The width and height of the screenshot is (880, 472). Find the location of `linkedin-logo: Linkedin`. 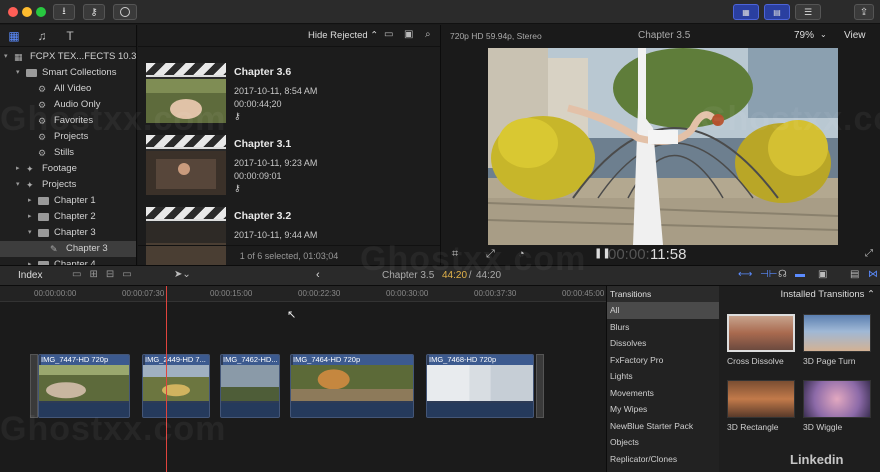

linkedin-logo: Linkedin is located at coordinates (817, 459).